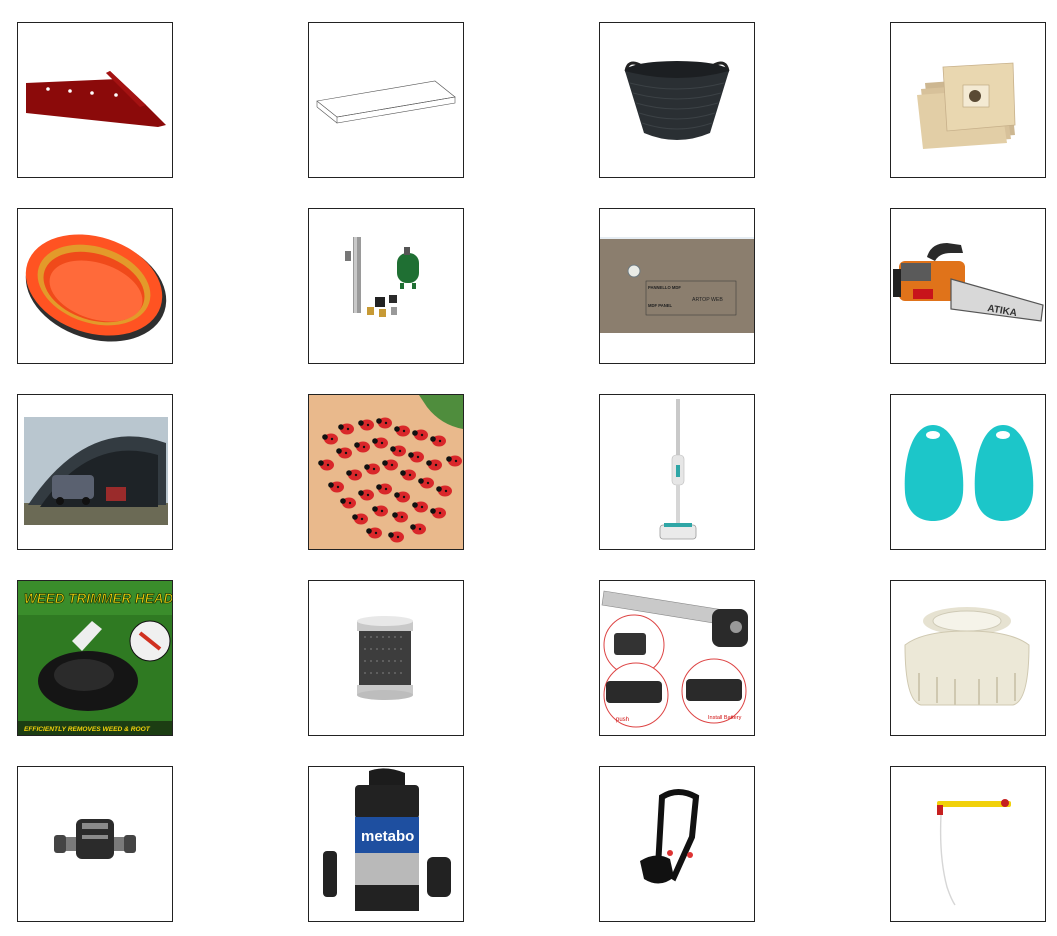 The height and width of the screenshot is (936, 1057). I want to click on carbon-filter-icon, so click(385, 658).